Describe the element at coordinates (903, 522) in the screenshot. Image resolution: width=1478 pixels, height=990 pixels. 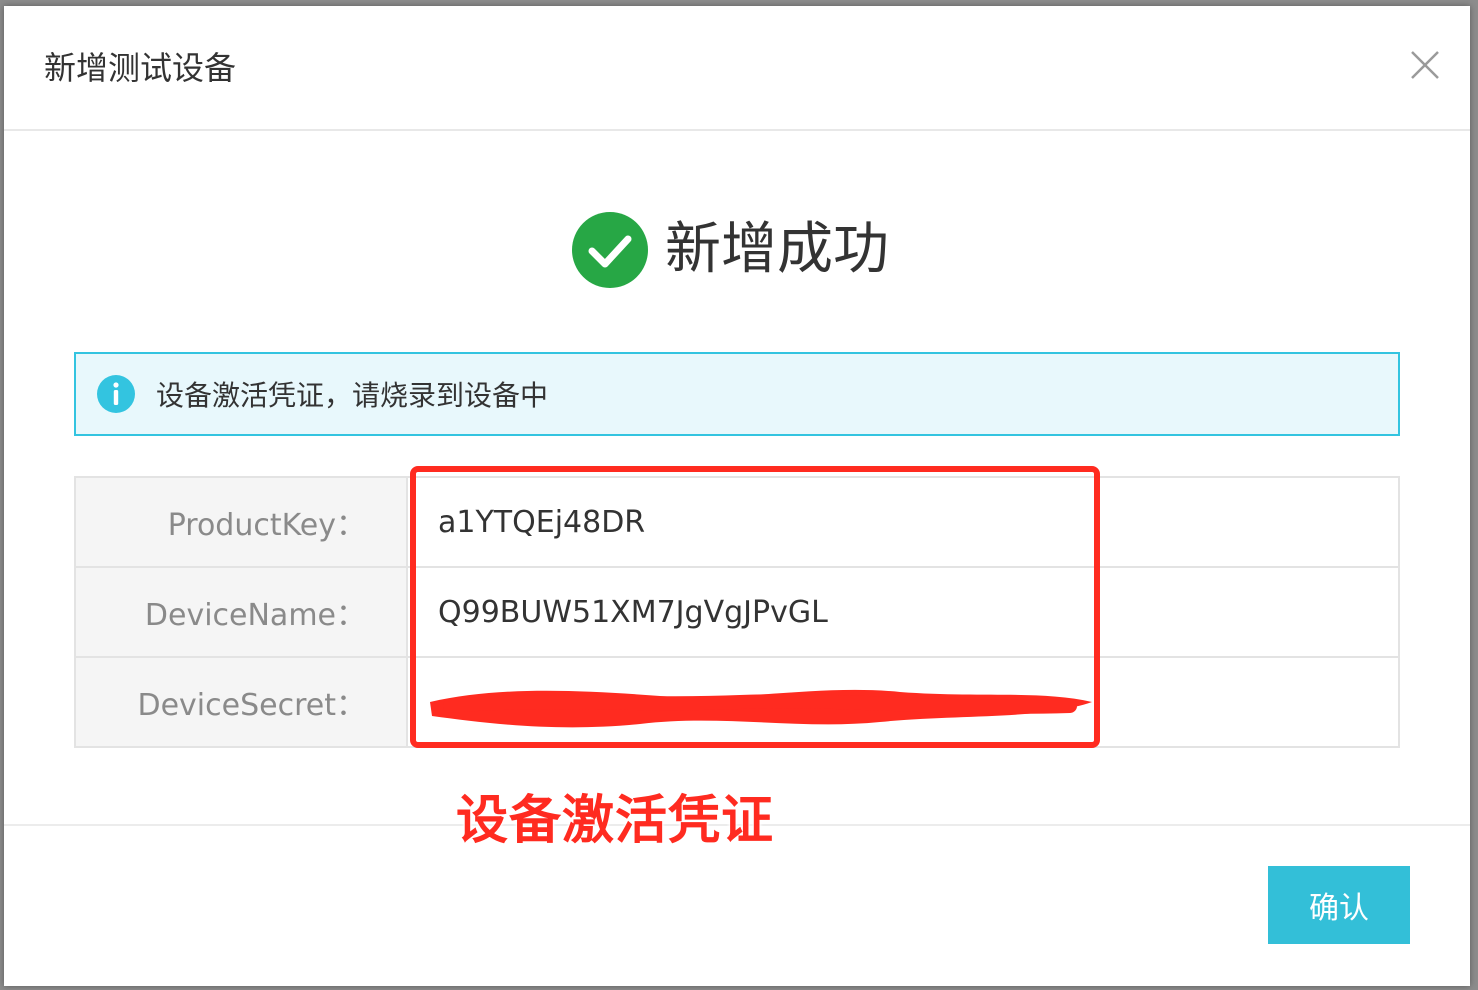
I see `product-key-value: a1YTQEj48DR` at that location.